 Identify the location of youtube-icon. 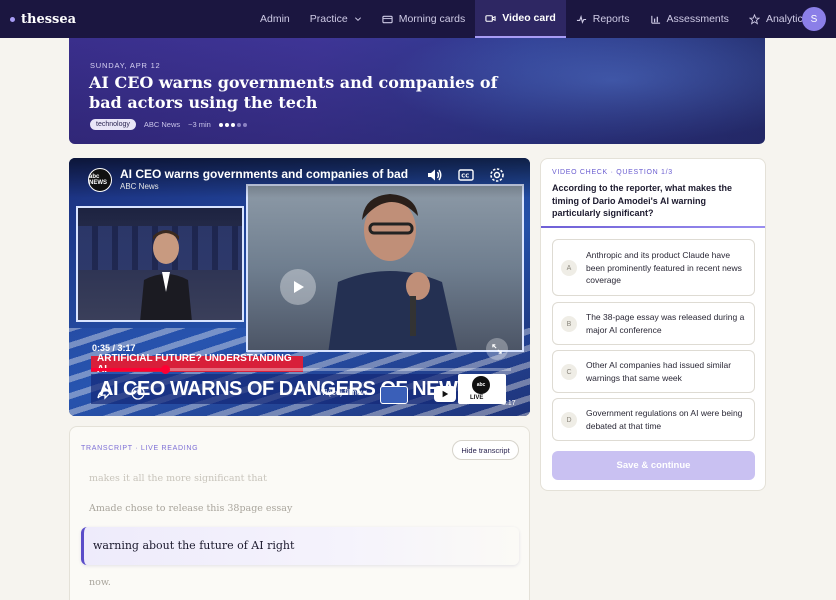
(445, 394).